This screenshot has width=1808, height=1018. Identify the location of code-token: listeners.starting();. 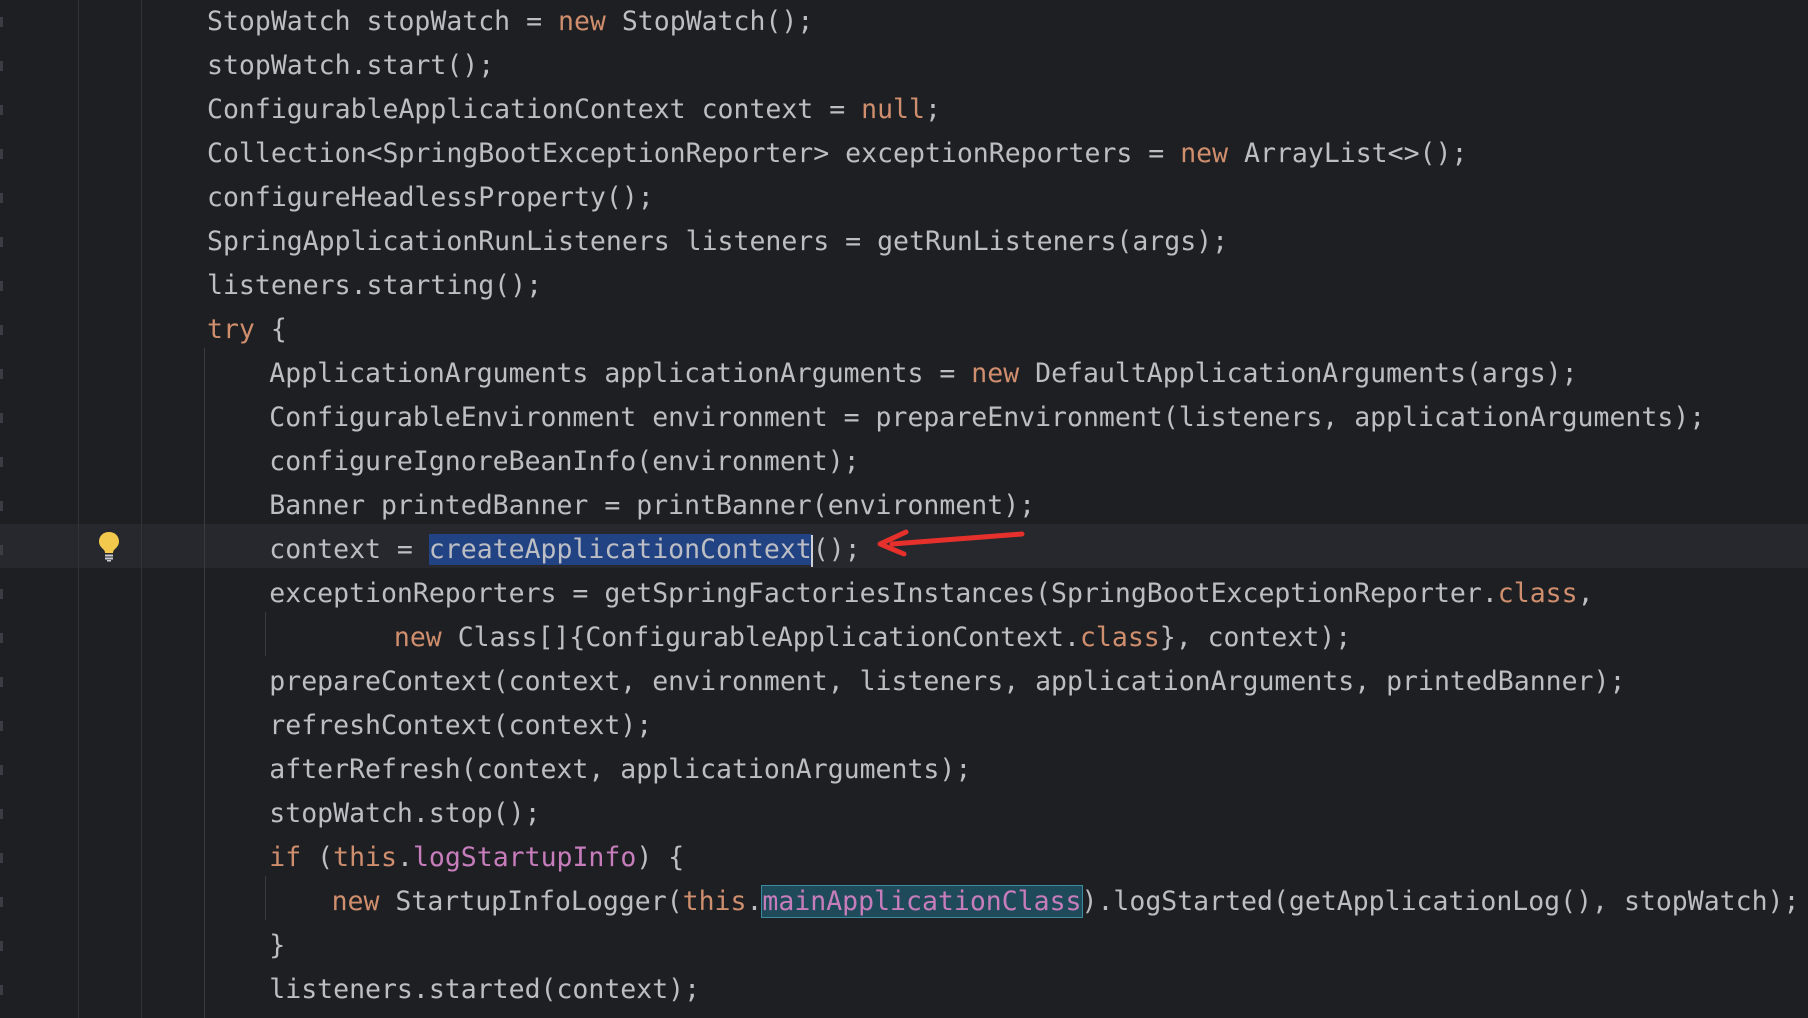
(374, 285).